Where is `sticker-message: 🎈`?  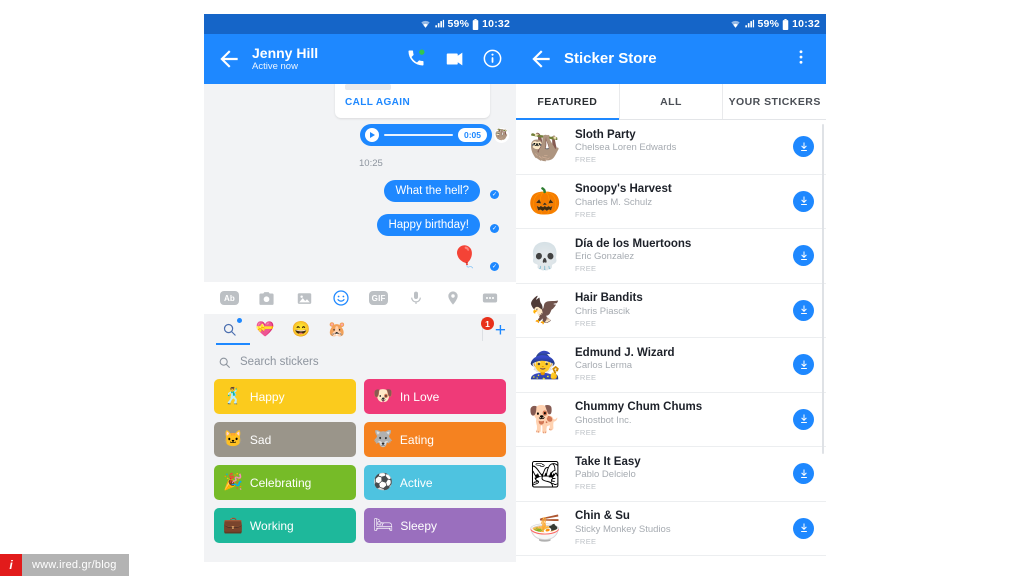
sticker-message: 🎈 is located at coordinates (465, 257).